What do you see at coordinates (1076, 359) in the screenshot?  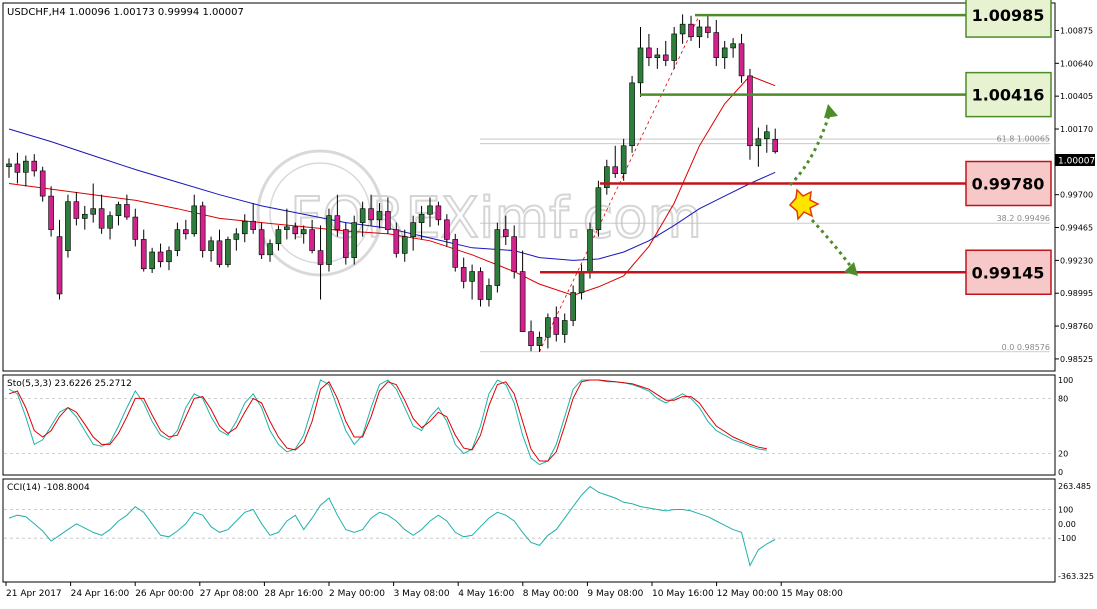 I see `price-tick-label: 0.98525` at bounding box center [1076, 359].